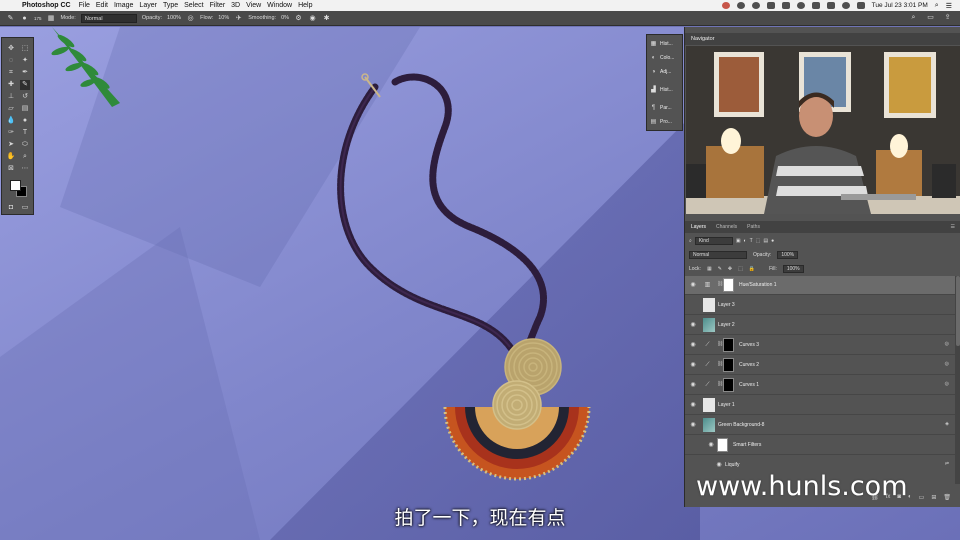 The width and height of the screenshot is (960, 540). What do you see at coordinates (298, 18) in the screenshot?
I see `smoothing-settings-gear-icon: ⚙` at bounding box center [298, 18].